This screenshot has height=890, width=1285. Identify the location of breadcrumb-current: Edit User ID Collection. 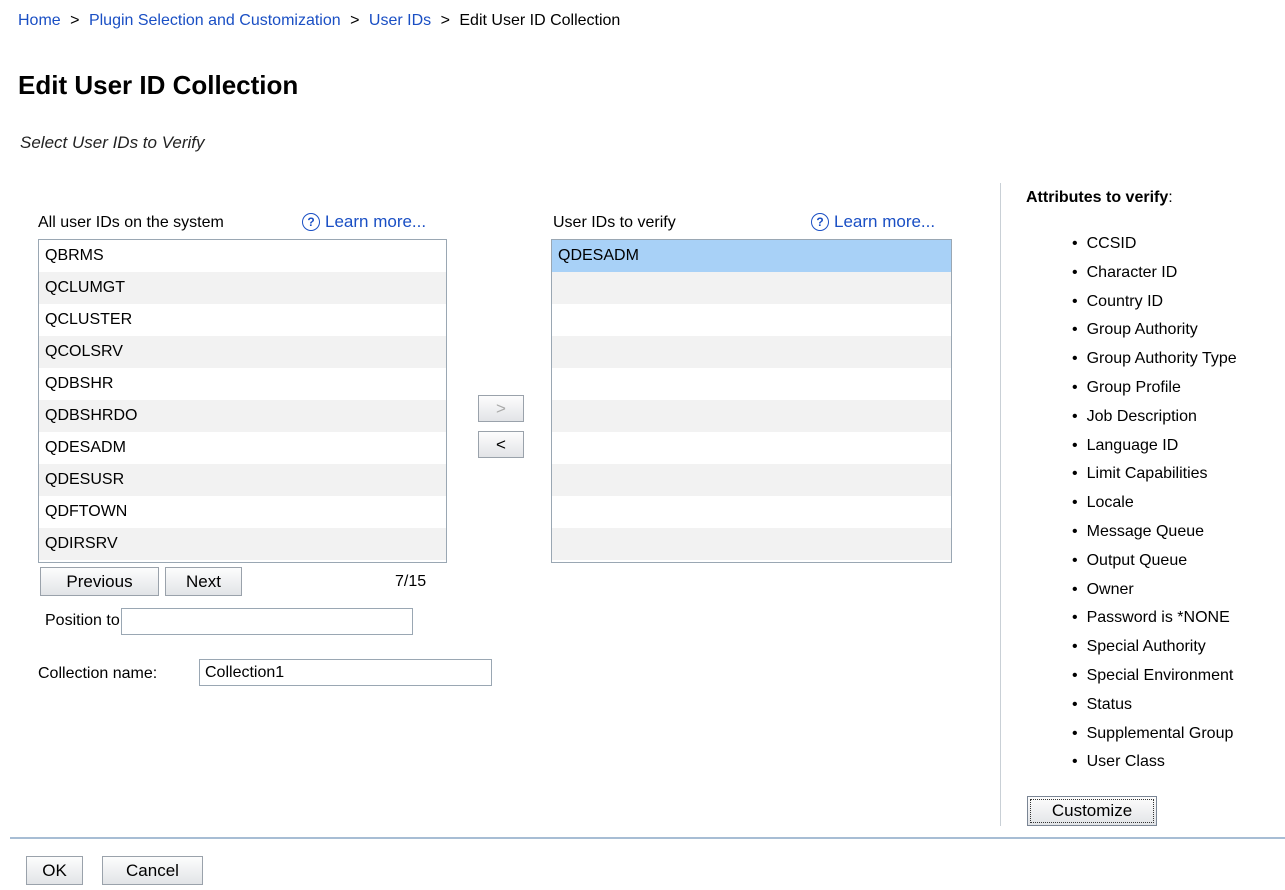
(540, 20).